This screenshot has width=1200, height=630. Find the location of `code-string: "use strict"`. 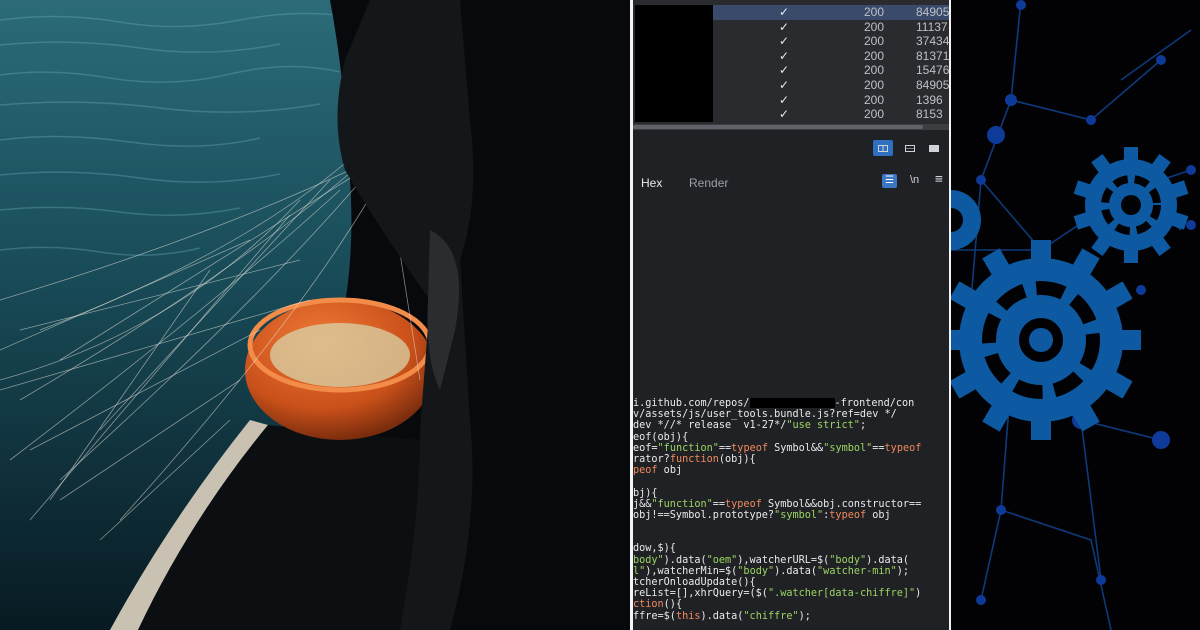

code-string: "use strict" is located at coordinates (823, 426).